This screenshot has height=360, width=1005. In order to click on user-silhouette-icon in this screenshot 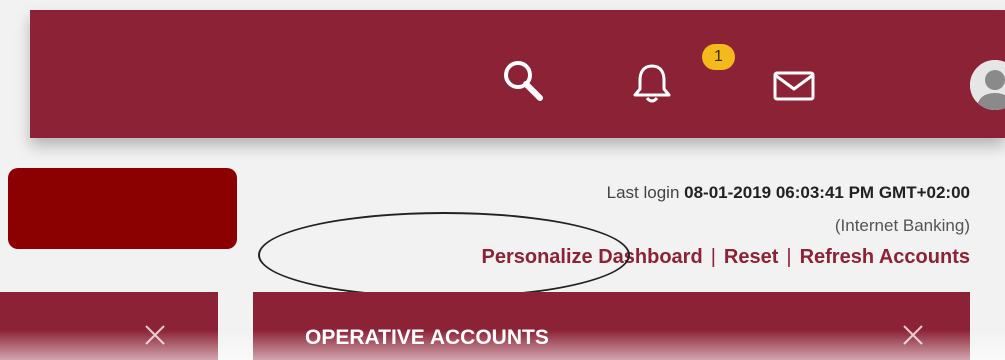, I will do `click(987, 85)`.